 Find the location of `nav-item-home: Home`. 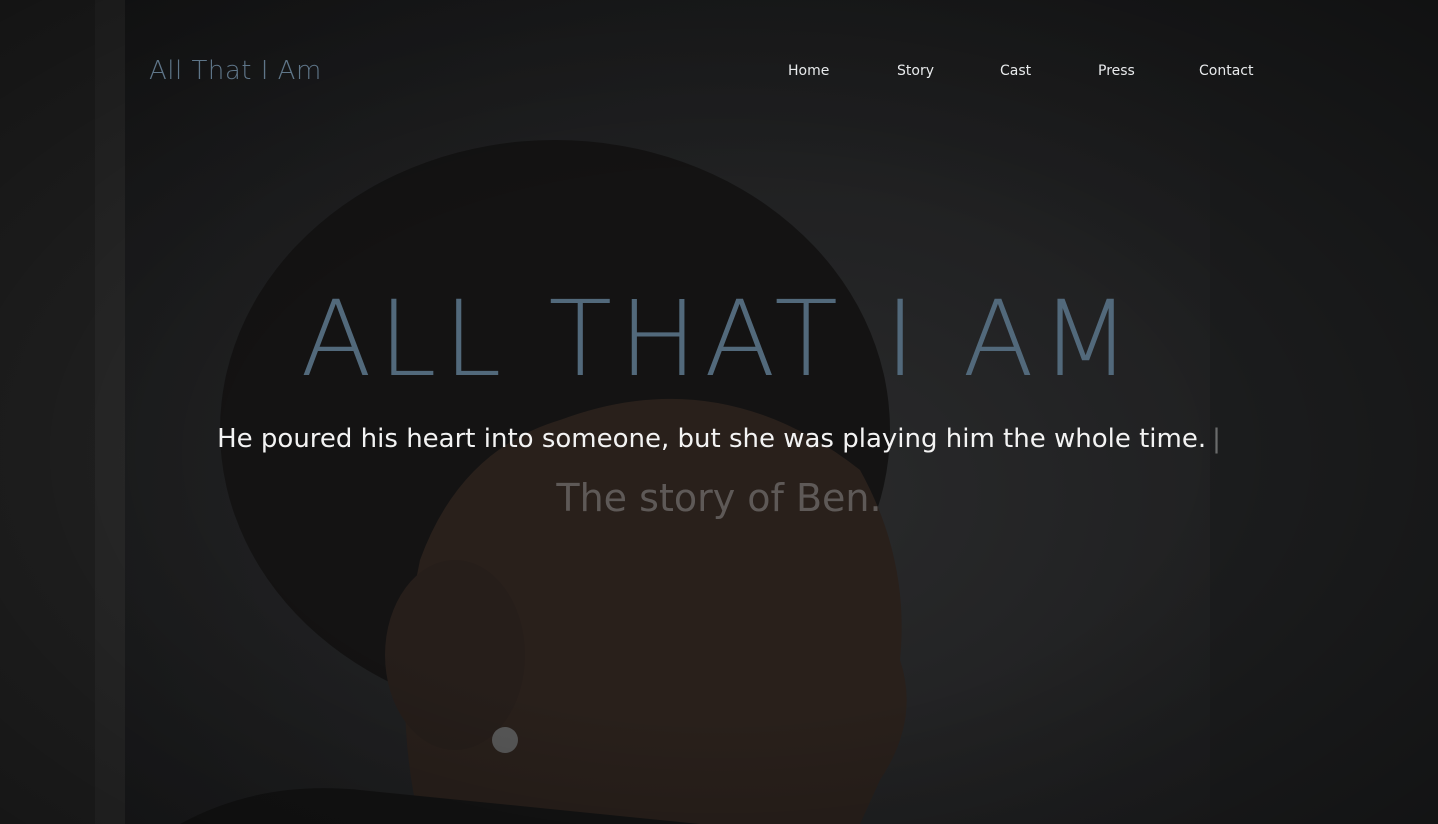

nav-item-home: Home is located at coordinates (808, 71).